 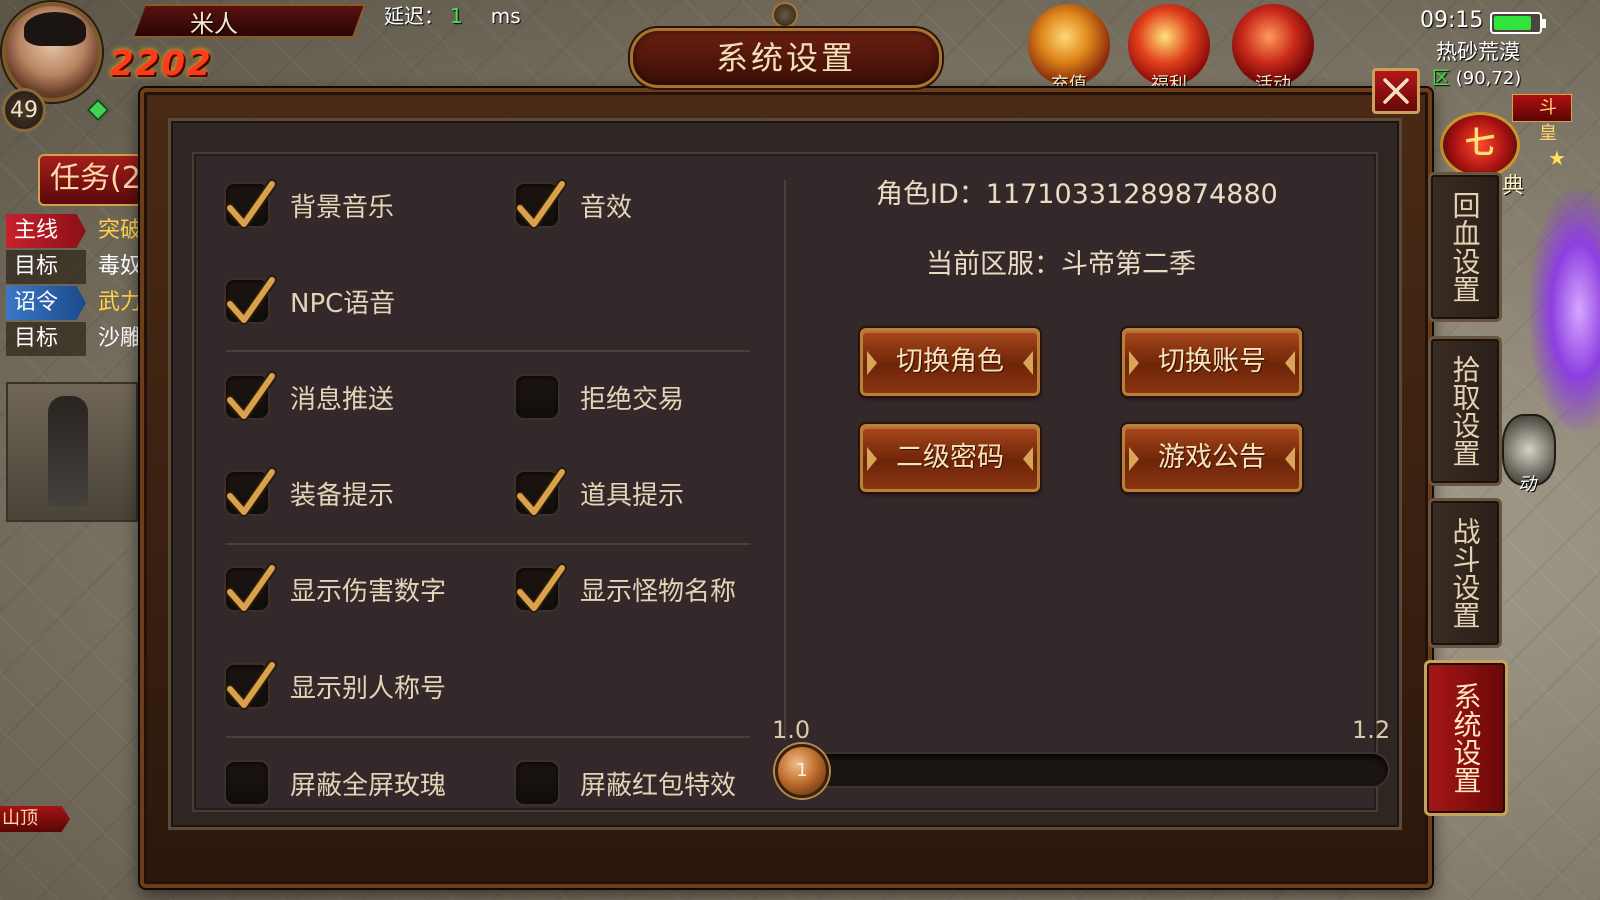 What do you see at coordinates (1212, 362) in the screenshot?
I see `switch-account-button: 切换账号` at bounding box center [1212, 362].